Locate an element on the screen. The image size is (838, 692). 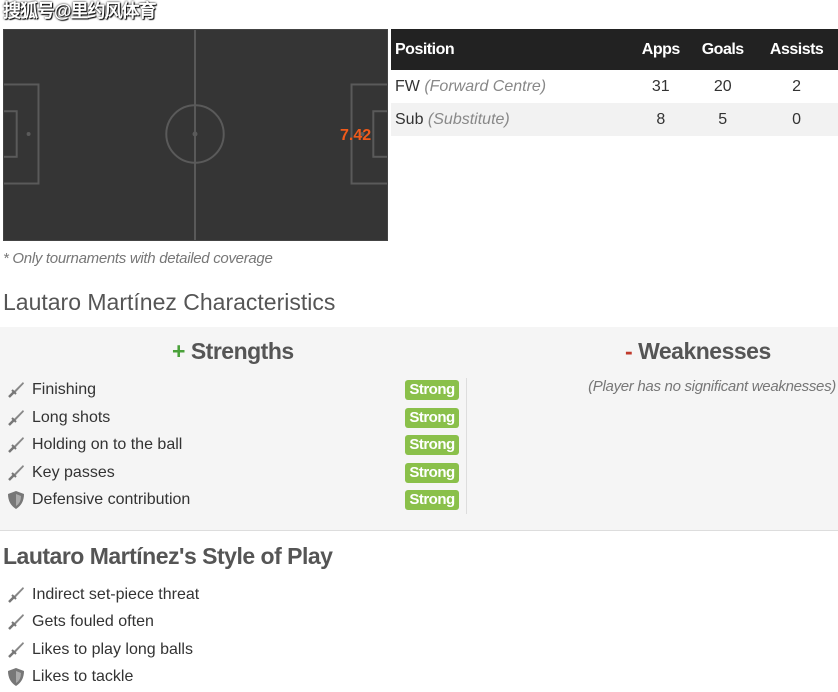
strengths-heading: + Strengths is located at coordinates (233, 351).